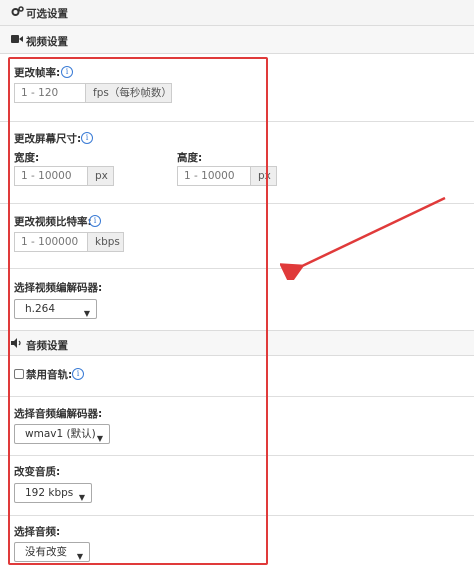 The image size is (474, 572). I want to click on video-settings-header: 视频设置, so click(237, 40).